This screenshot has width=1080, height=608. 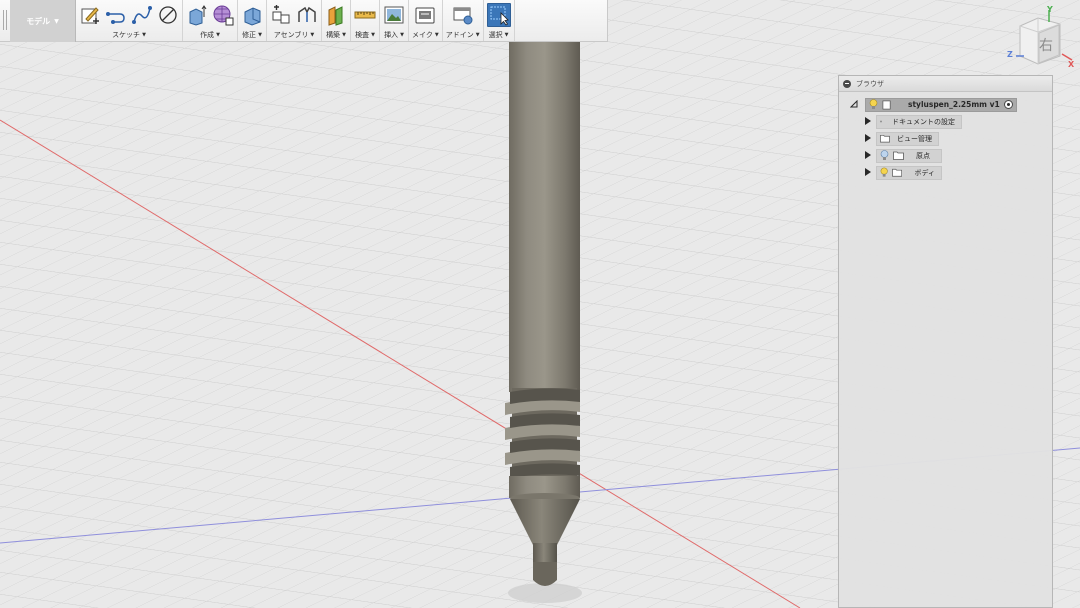 I want to click on toolbar-group-make: メイク ▼, so click(x=426, y=20).